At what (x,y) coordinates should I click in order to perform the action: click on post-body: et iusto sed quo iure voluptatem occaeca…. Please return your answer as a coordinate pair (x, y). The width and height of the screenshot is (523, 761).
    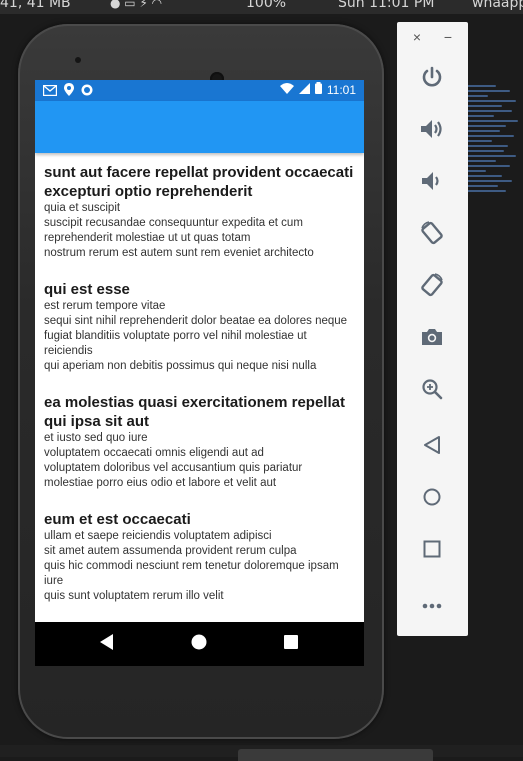
    Looking at the image, I should click on (173, 460).